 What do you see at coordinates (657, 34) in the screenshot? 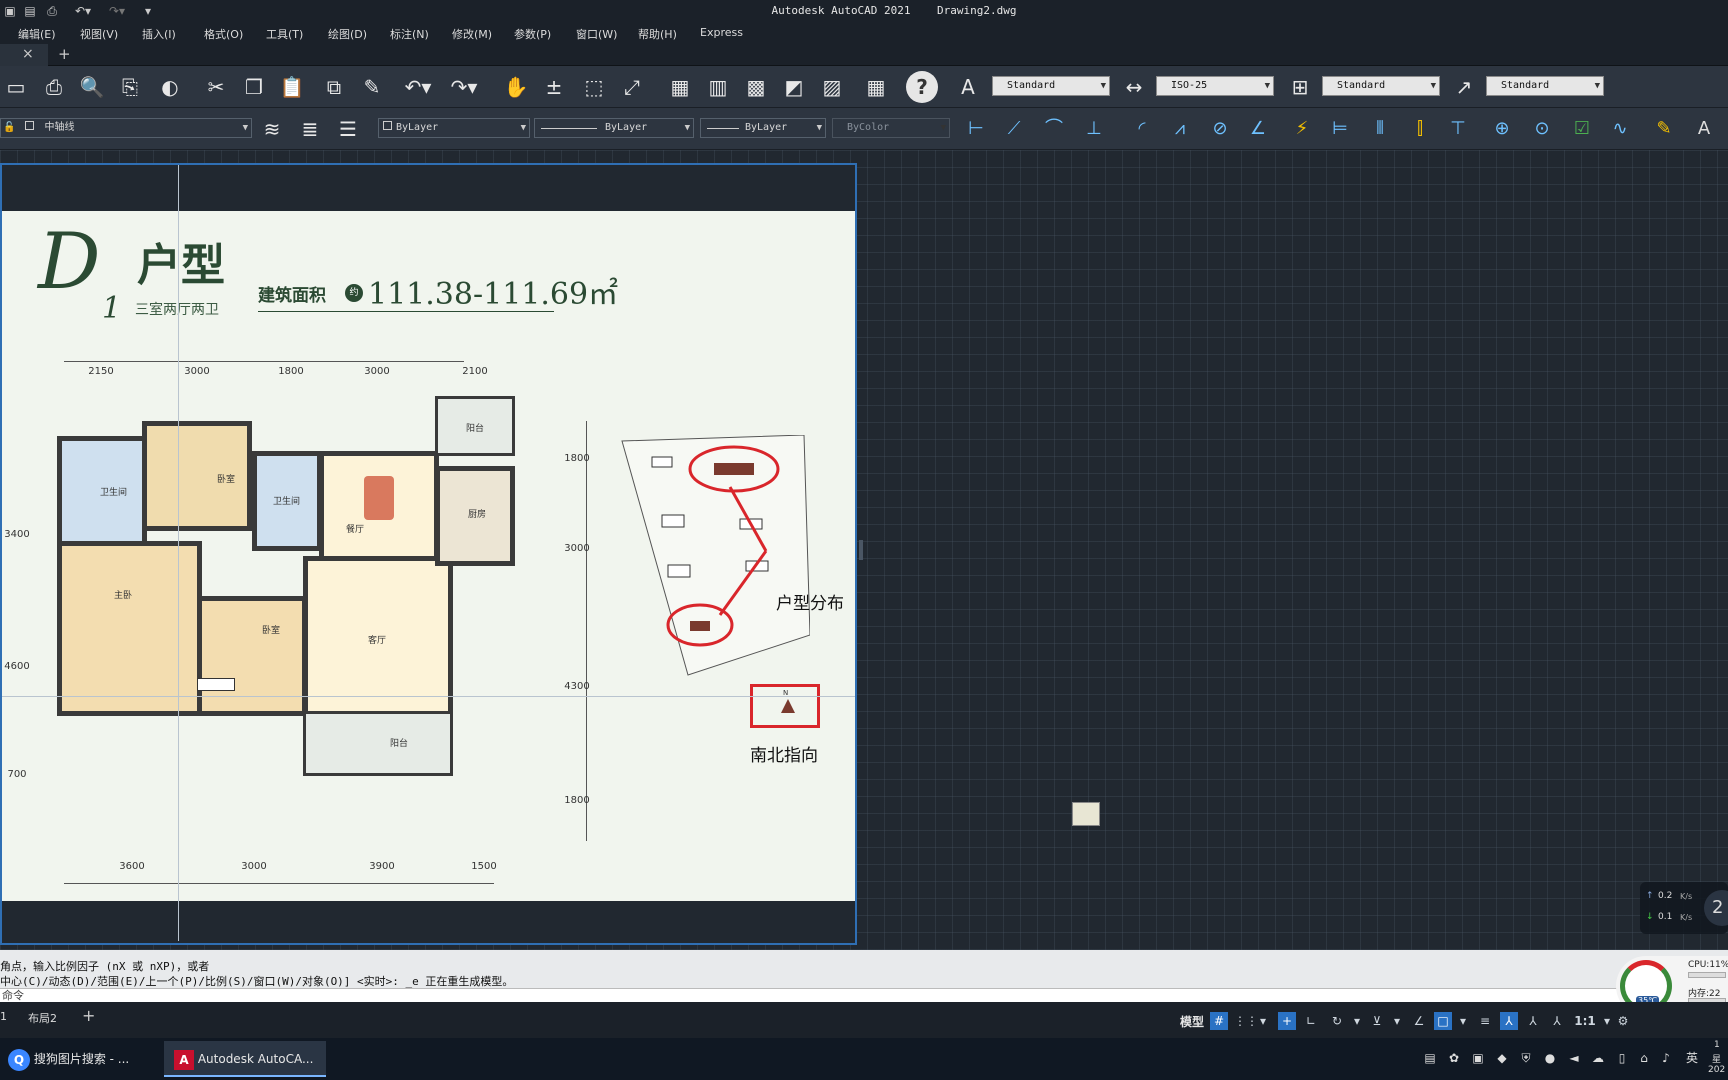
I see `menu-help: 帮助(H)` at bounding box center [657, 34].